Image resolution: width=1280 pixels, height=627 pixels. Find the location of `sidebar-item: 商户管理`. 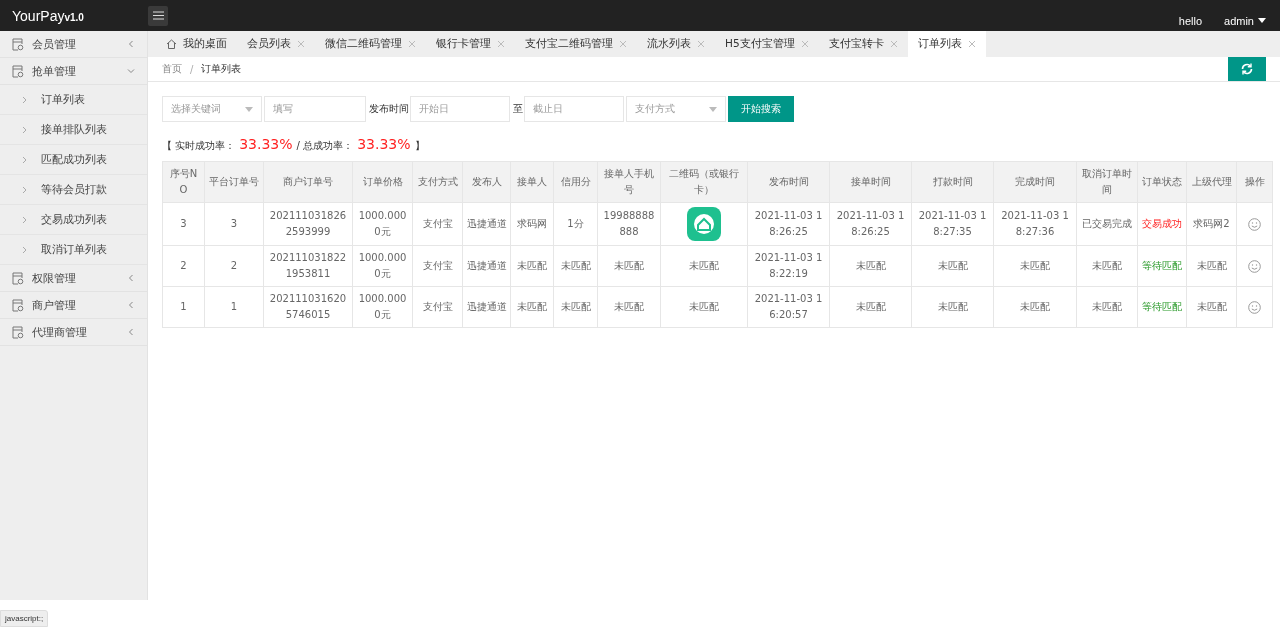

sidebar-item: 商户管理 is located at coordinates (73, 305).